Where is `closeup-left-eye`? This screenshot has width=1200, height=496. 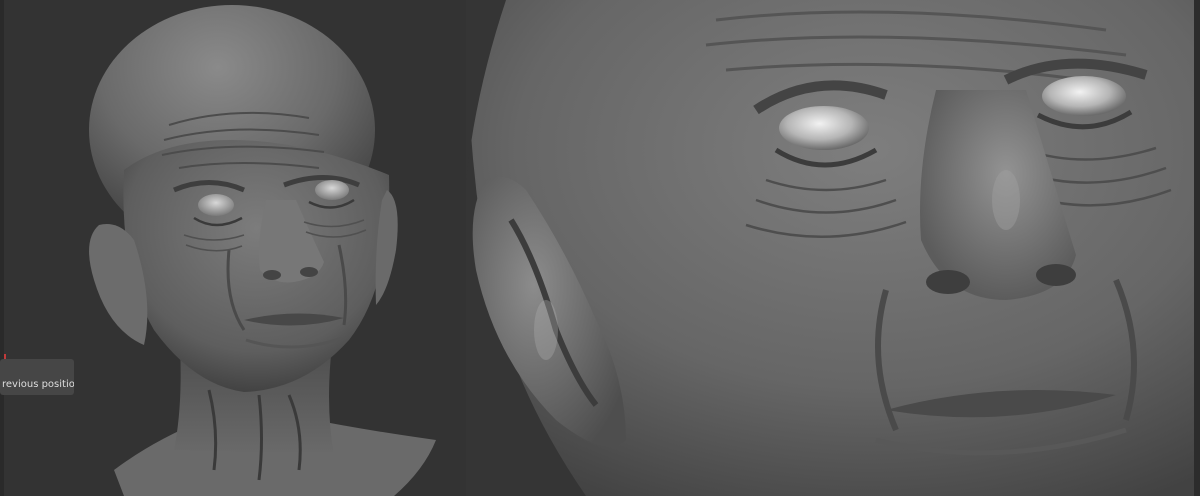 closeup-left-eye is located at coordinates (824, 128).